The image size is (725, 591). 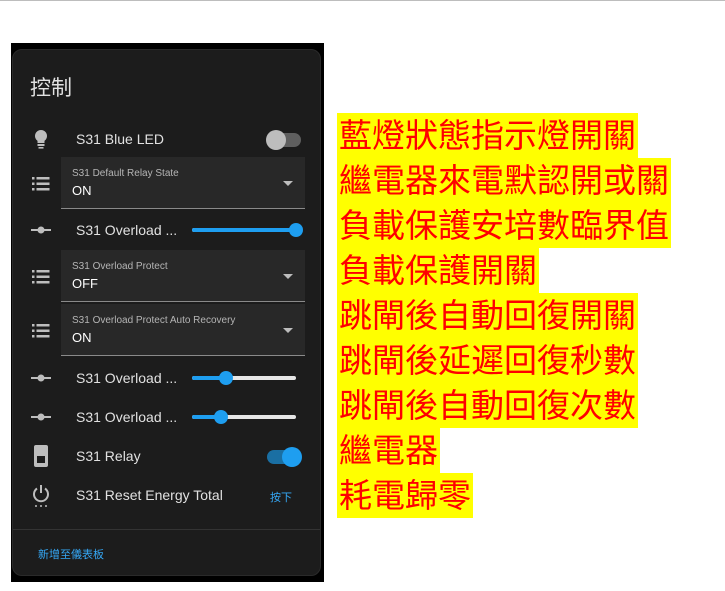 What do you see at coordinates (154, 320) in the screenshot?
I see `select-caption: S31 Overload Protect Auto Recovery` at bounding box center [154, 320].